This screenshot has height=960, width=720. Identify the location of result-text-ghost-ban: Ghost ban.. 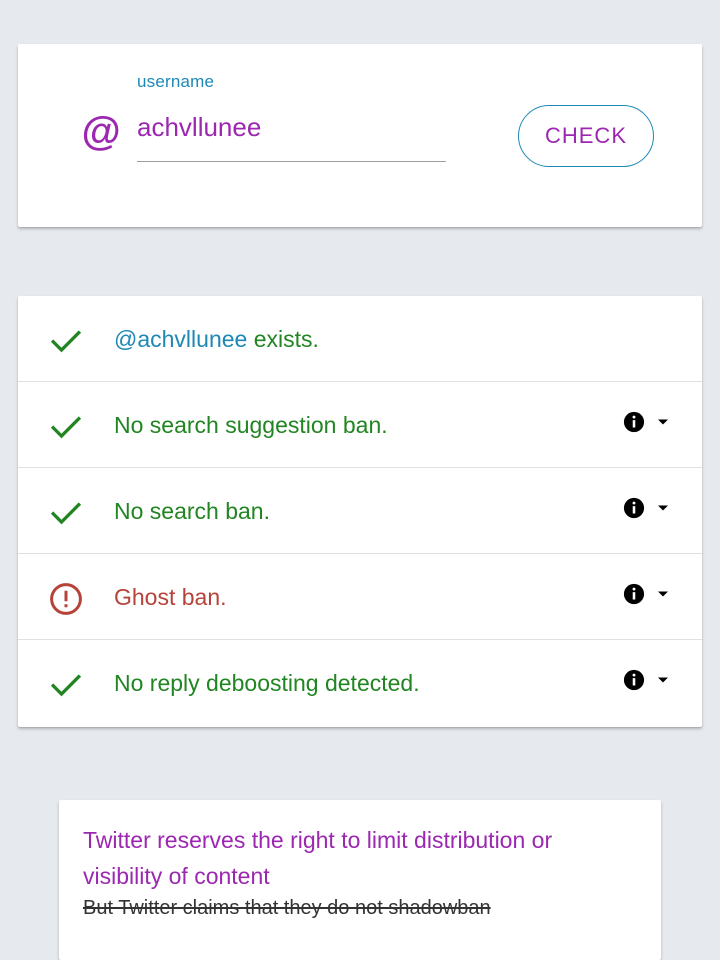
(170, 597).